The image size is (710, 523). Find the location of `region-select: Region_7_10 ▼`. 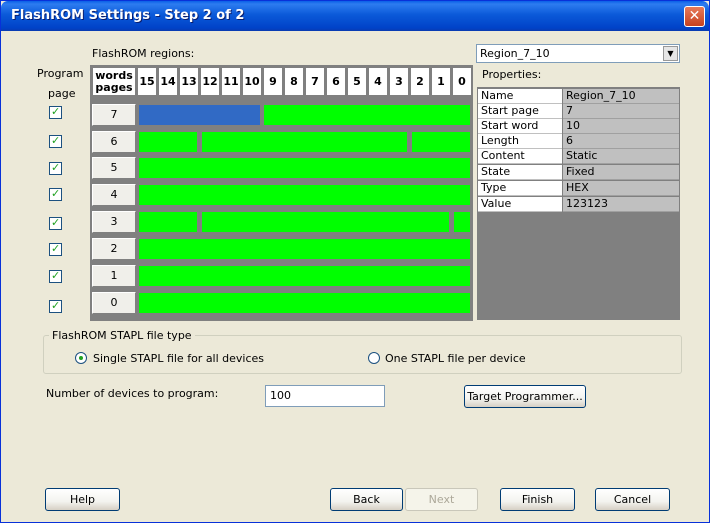

region-select: Region_7_10 ▼ is located at coordinates (578, 53).